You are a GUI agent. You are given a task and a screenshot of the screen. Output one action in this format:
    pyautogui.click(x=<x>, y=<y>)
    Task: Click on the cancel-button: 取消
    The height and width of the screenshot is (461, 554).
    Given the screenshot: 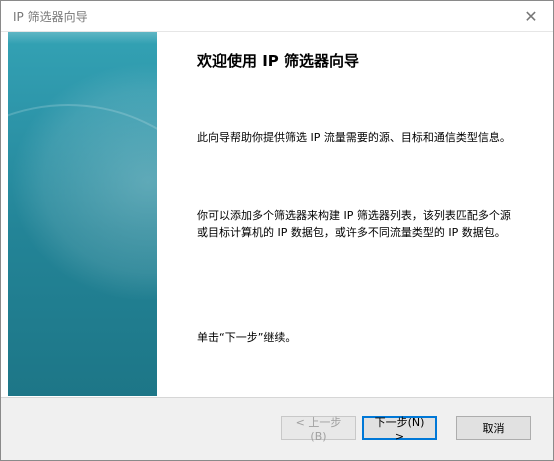 What is the action you would take?
    pyautogui.click(x=493, y=428)
    